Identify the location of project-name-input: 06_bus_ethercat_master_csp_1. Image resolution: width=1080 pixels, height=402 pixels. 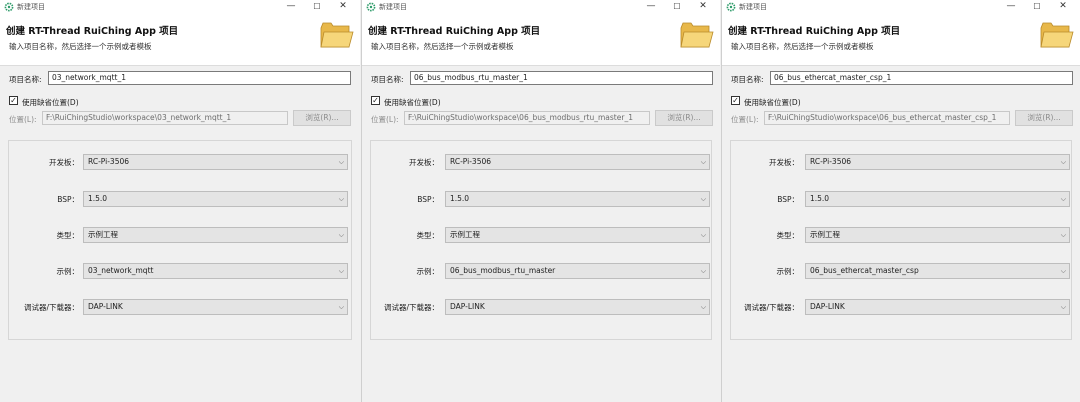
(921, 78).